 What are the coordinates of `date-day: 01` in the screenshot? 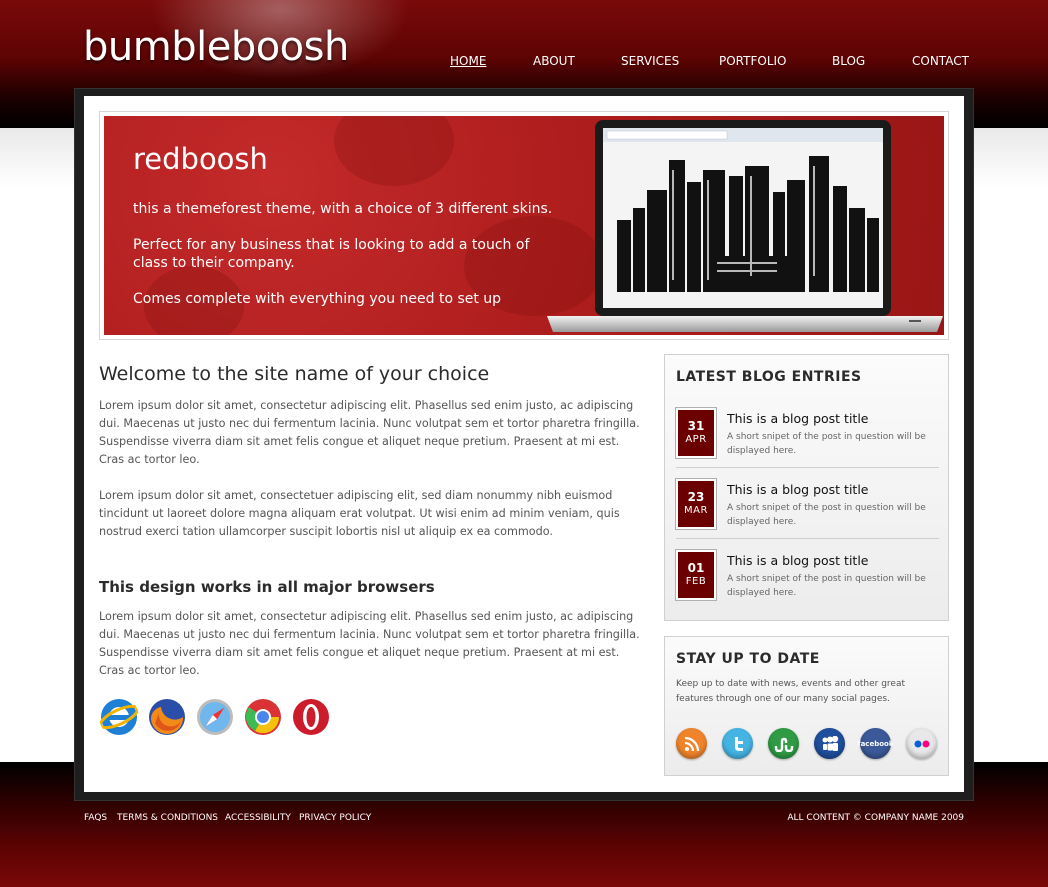 It's located at (696, 568).